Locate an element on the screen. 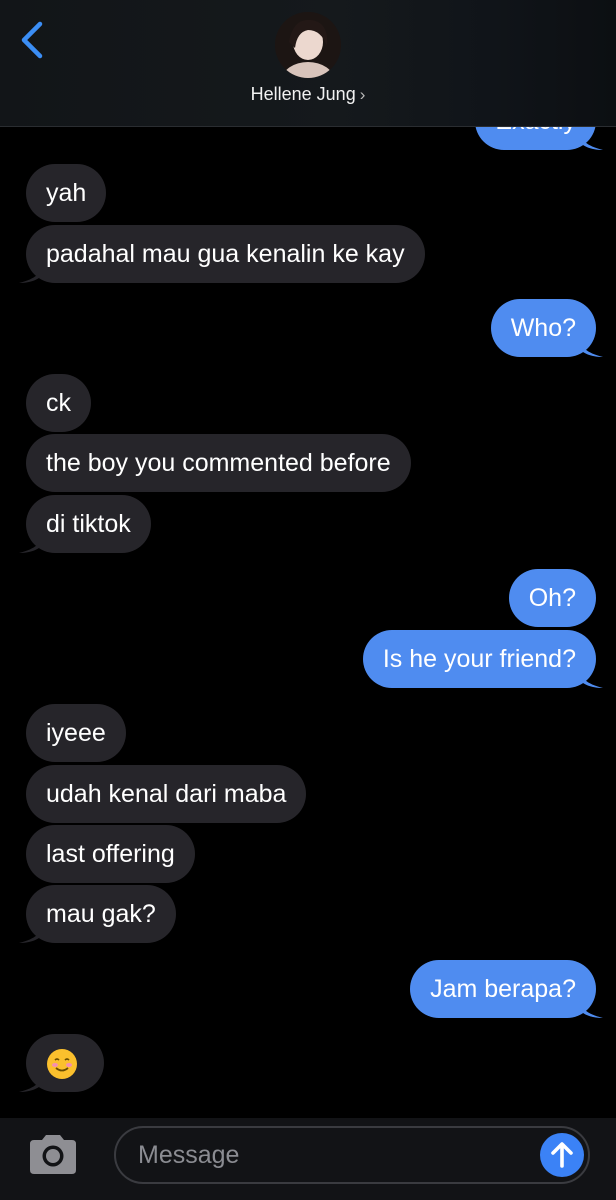 This screenshot has width=616, height=1200. message-bubble-incoming: udah kenal dari maba is located at coordinates (166, 794).